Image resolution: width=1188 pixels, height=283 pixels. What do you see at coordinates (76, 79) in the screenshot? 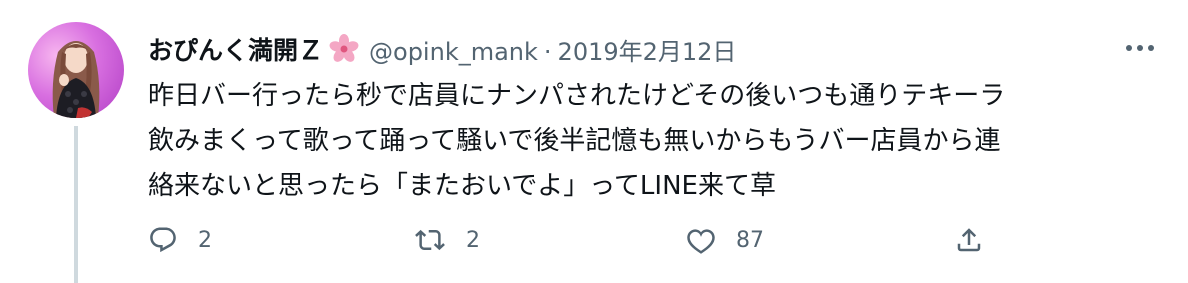
I see `avatar-illustration` at bounding box center [76, 79].